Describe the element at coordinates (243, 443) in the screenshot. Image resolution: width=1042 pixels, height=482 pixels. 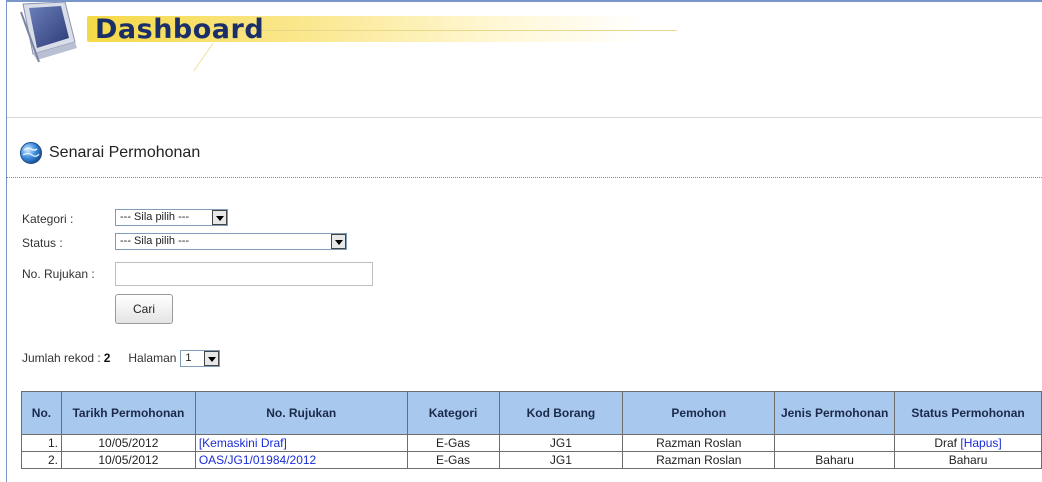
I see `edit-draft-link: [Kemaskini Draf]` at that location.